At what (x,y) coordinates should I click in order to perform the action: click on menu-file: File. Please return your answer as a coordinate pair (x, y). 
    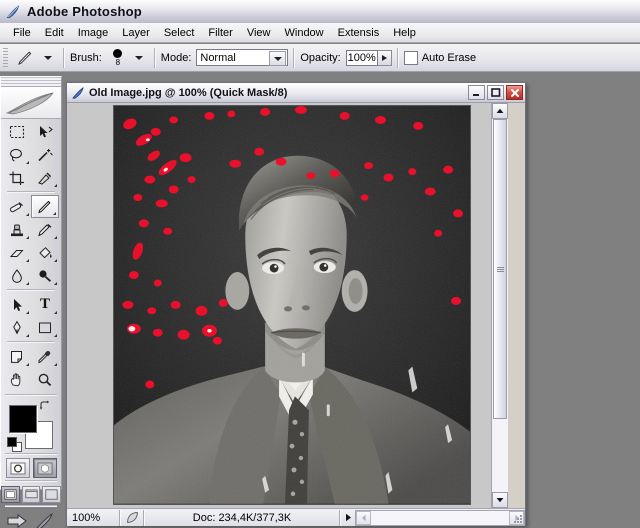
    Looking at the image, I should click on (22, 33).